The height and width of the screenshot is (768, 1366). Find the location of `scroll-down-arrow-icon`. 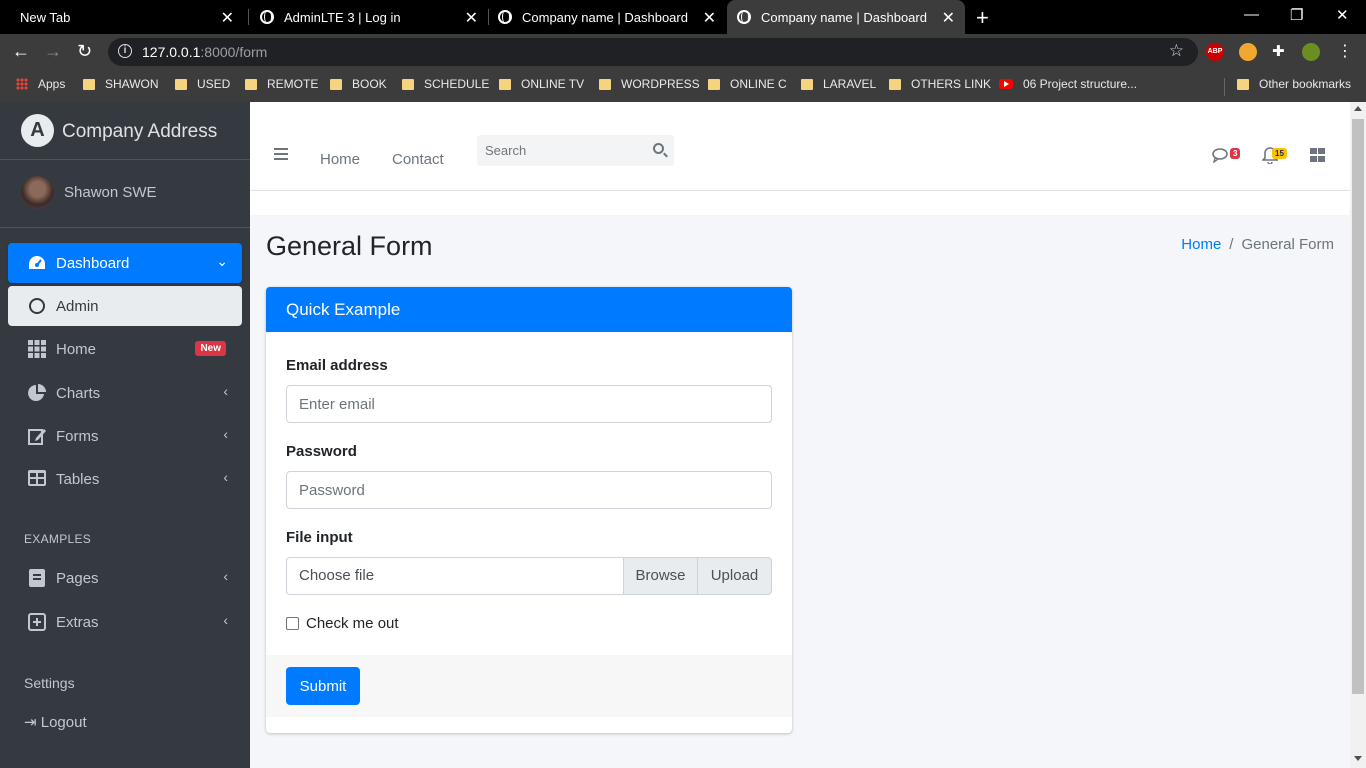

scroll-down-arrow-icon is located at coordinates (1358, 758).